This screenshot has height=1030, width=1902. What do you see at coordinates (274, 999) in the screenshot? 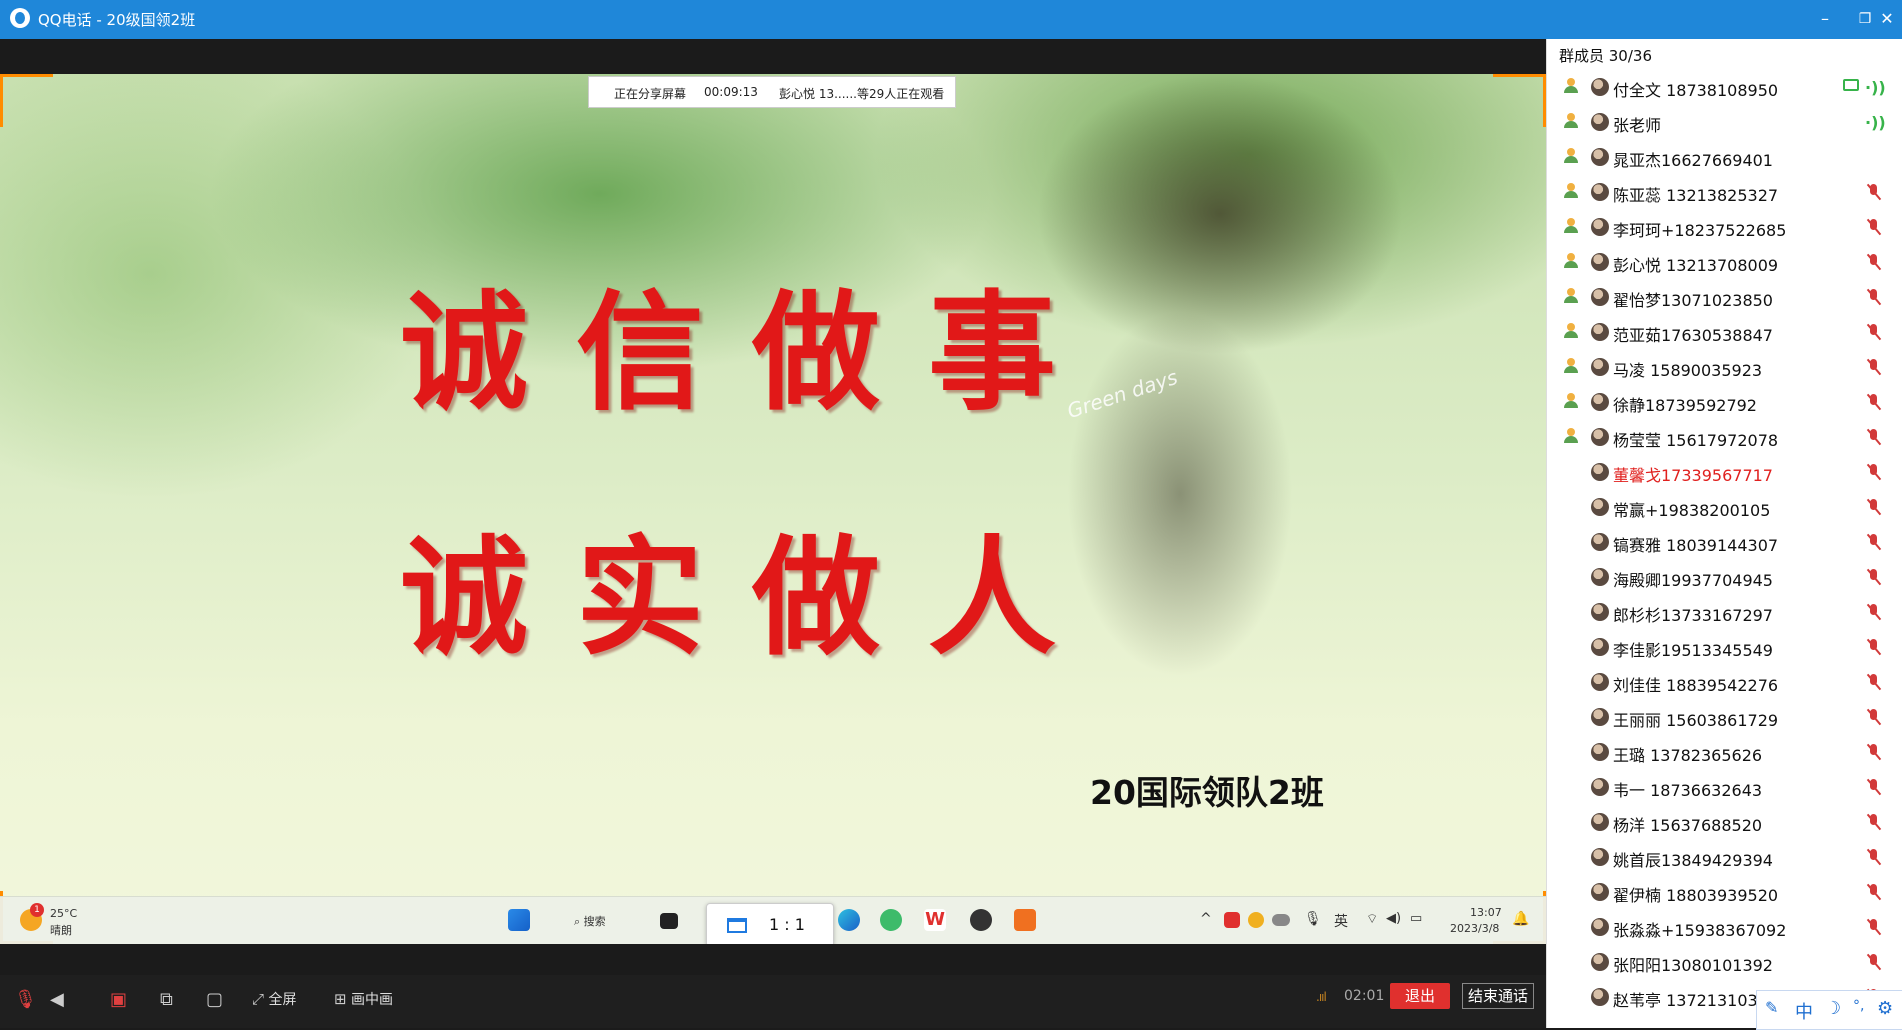
I see `fullscreen-button: ⤢ 全屏` at bounding box center [274, 999].